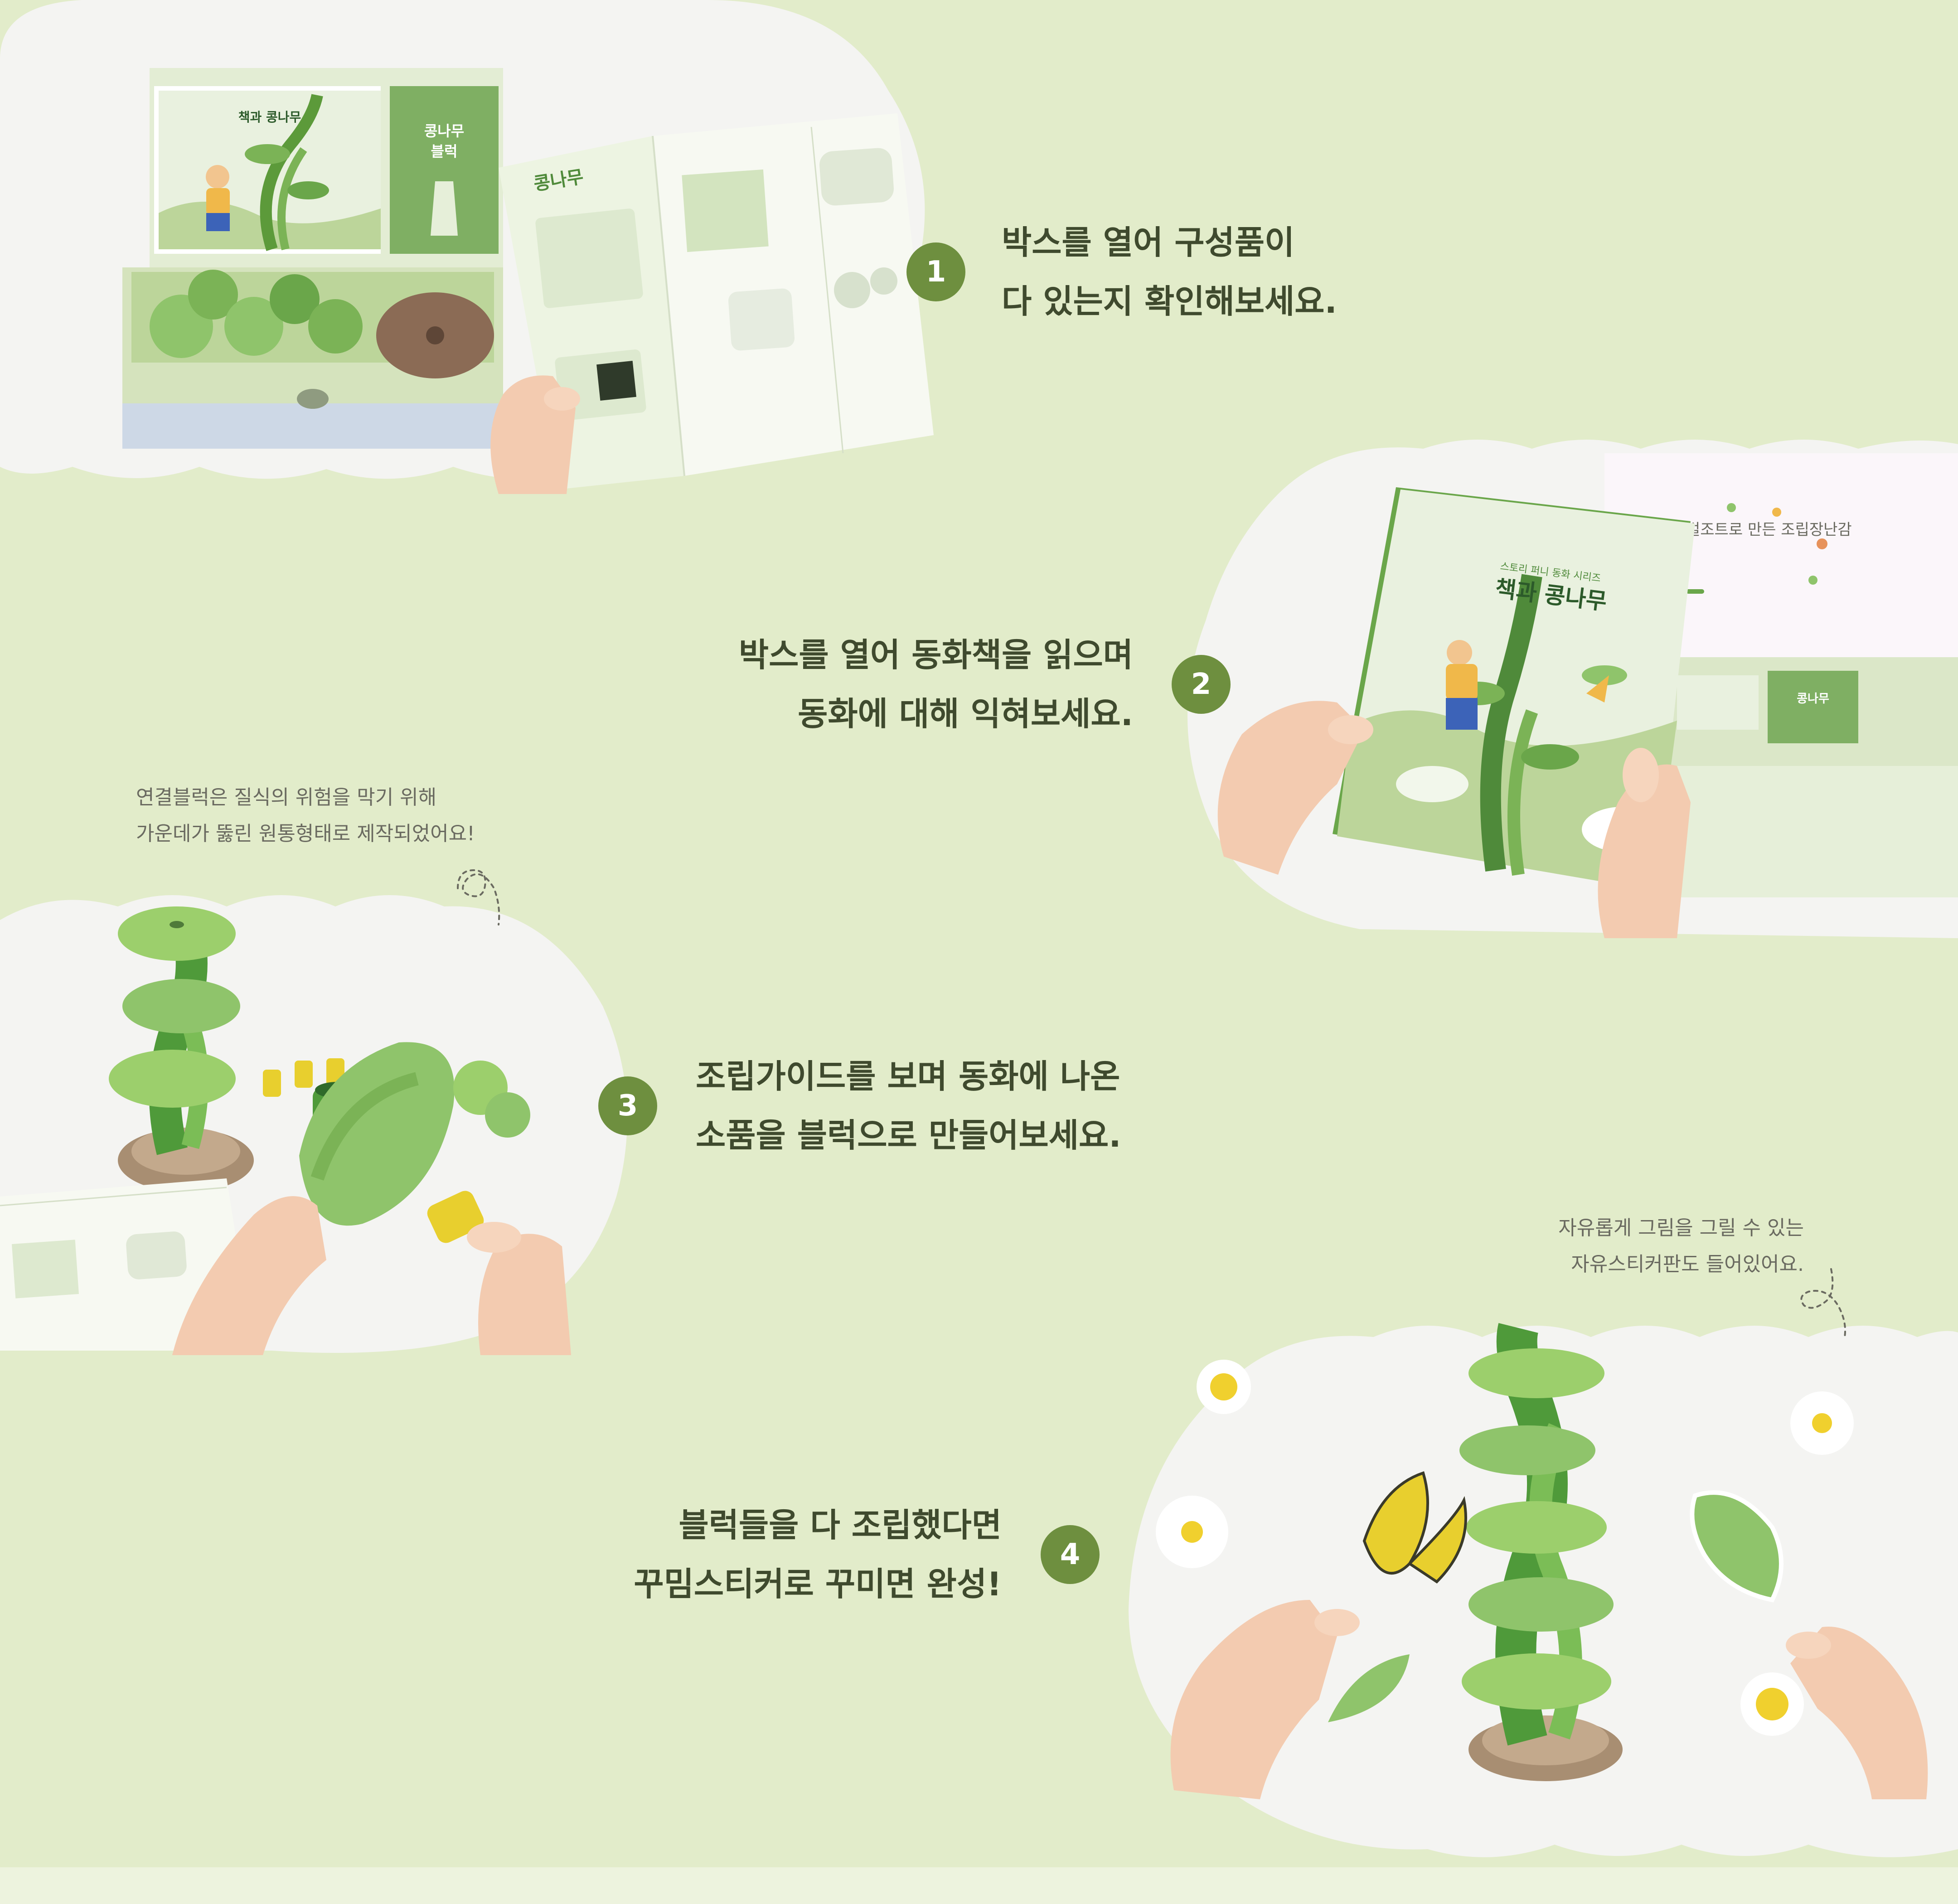 The height and width of the screenshot is (1904, 1958). Describe the element at coordinates (1201, 684) in the screenshot. I see `step-2-badge: 2` at that location.